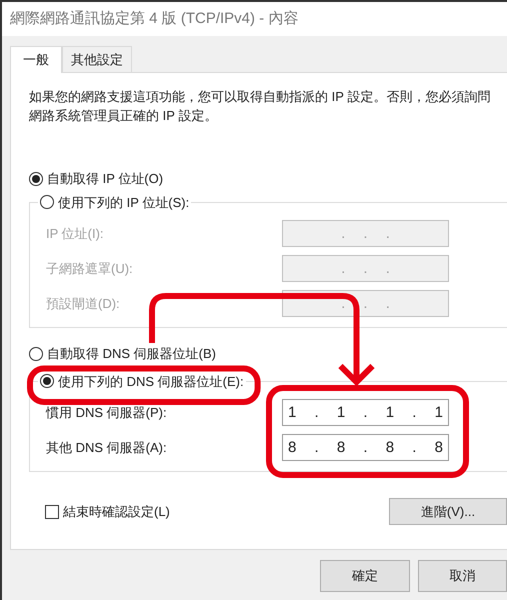  I want to click on dialog-button: 取消, so click(462, 576).